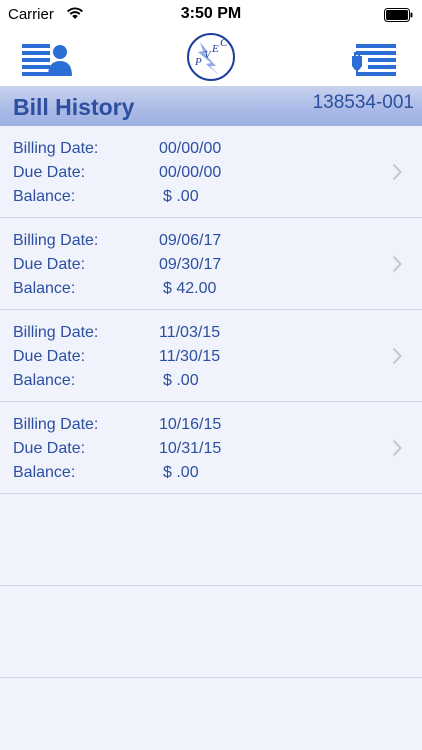 The height and width of the screenshot is (750, 422). I want to click on account-info-icon, so click(46, 58).